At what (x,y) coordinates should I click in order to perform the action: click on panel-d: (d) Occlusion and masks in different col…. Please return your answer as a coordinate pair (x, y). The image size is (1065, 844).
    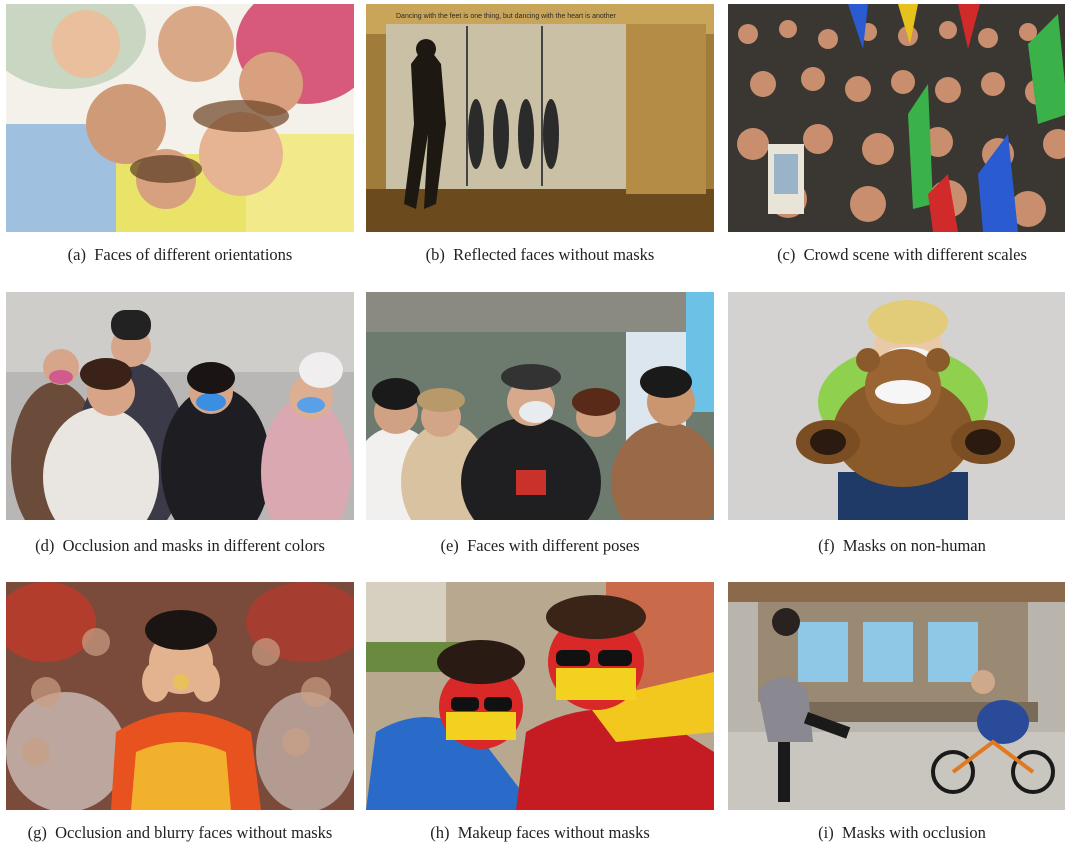
    Looking at the image, I should click on (180, 423).